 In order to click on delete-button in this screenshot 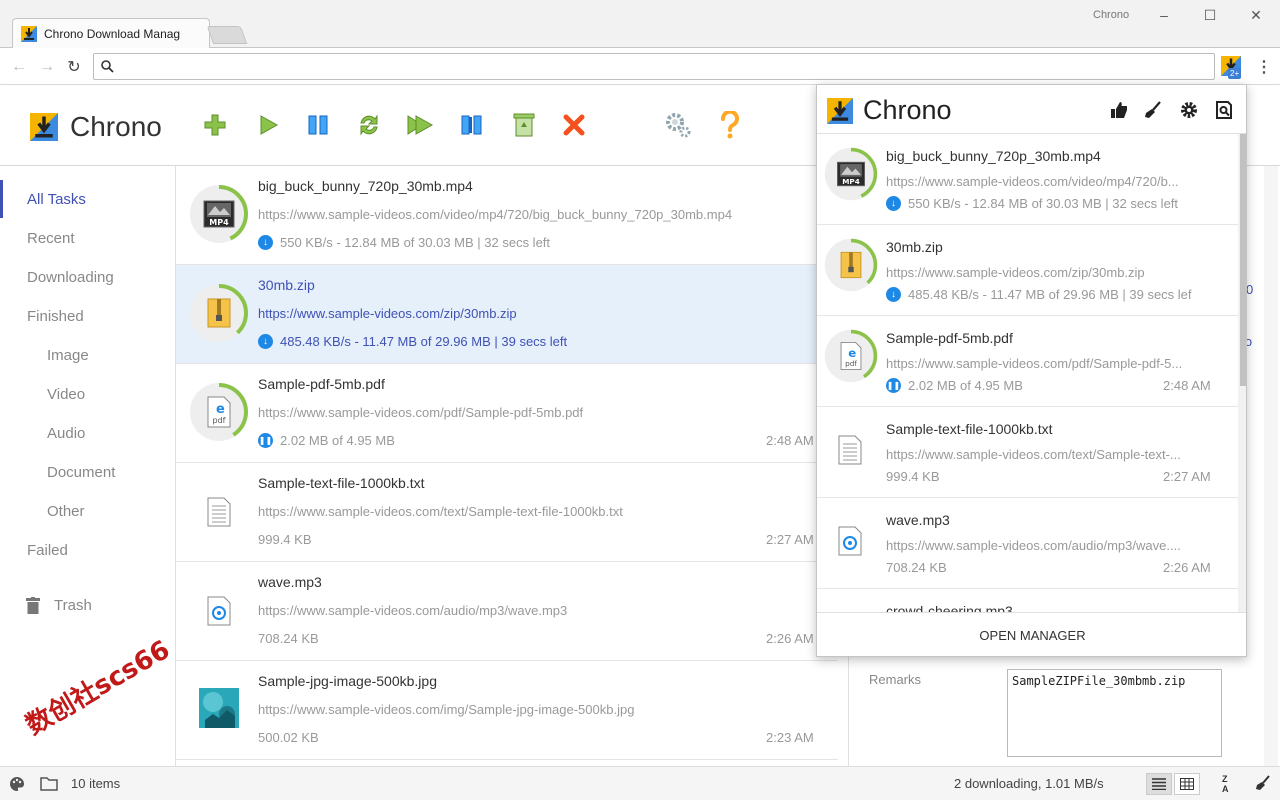, I will do `click(574, 125)`.